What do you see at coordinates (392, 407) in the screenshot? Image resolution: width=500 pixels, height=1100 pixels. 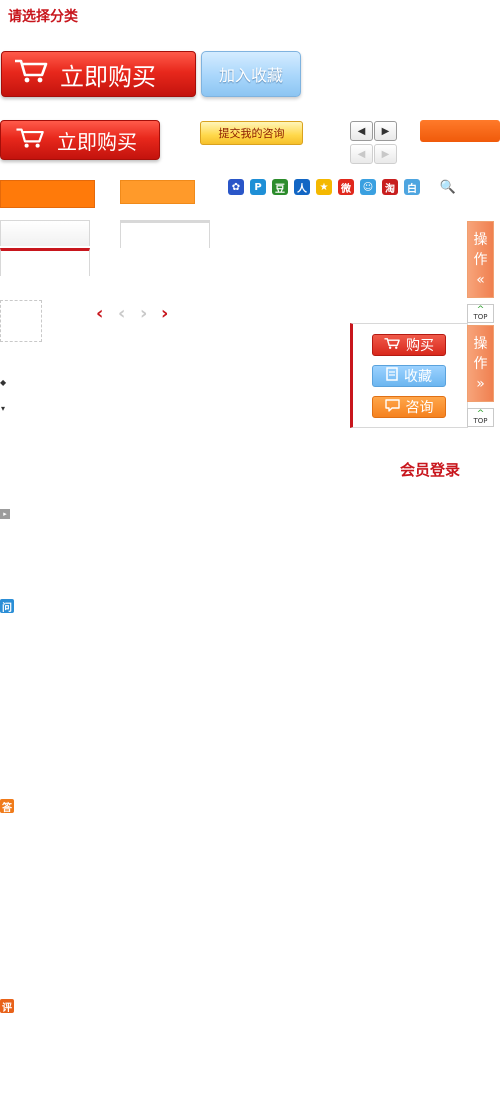 I see `speech-bubble-icon` at bounding box center [392, 407].